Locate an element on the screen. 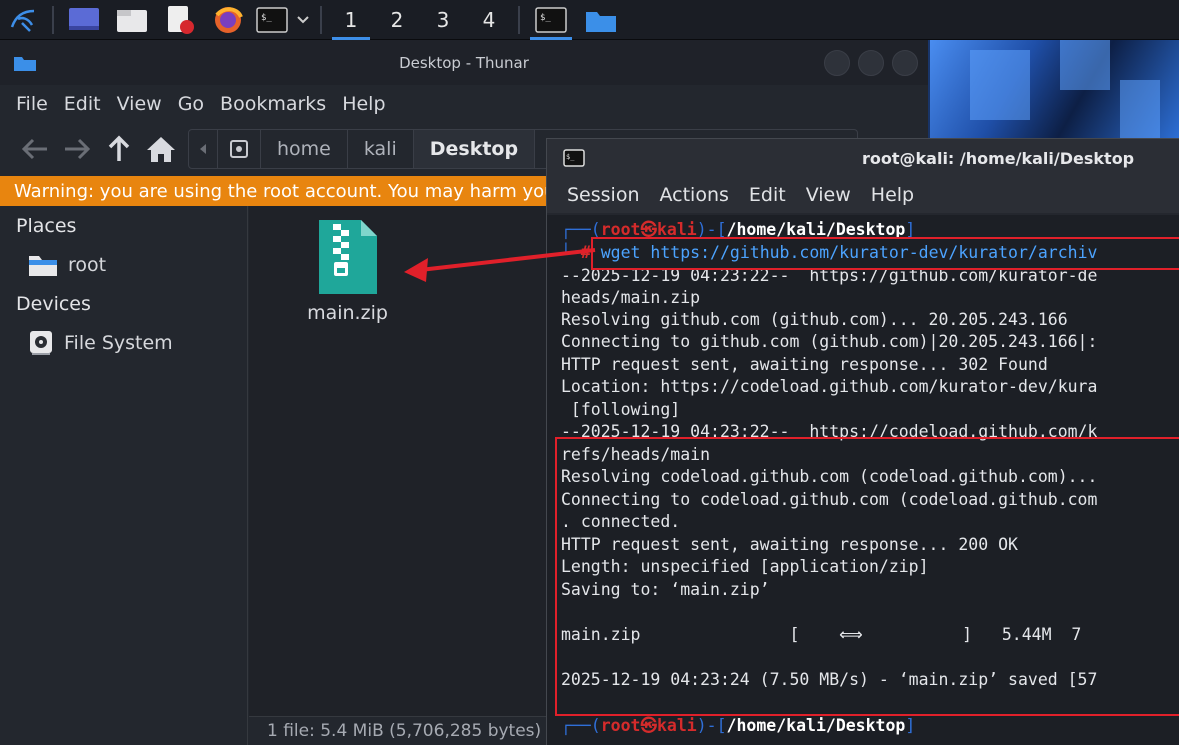  file-name: main.zip is located at coordinates (347, 313).